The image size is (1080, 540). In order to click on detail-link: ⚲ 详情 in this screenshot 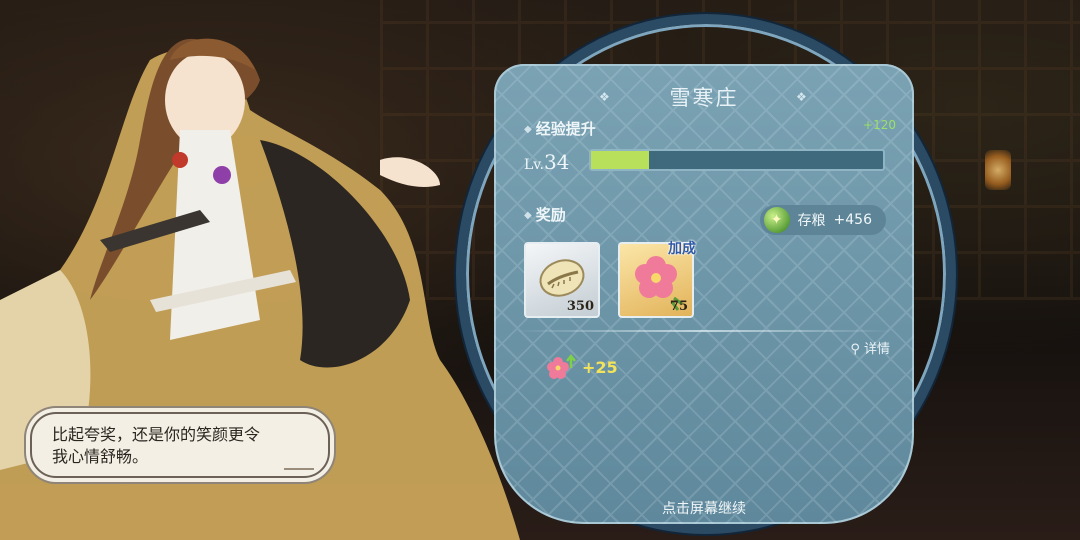, I will do `click(870, 347)`.